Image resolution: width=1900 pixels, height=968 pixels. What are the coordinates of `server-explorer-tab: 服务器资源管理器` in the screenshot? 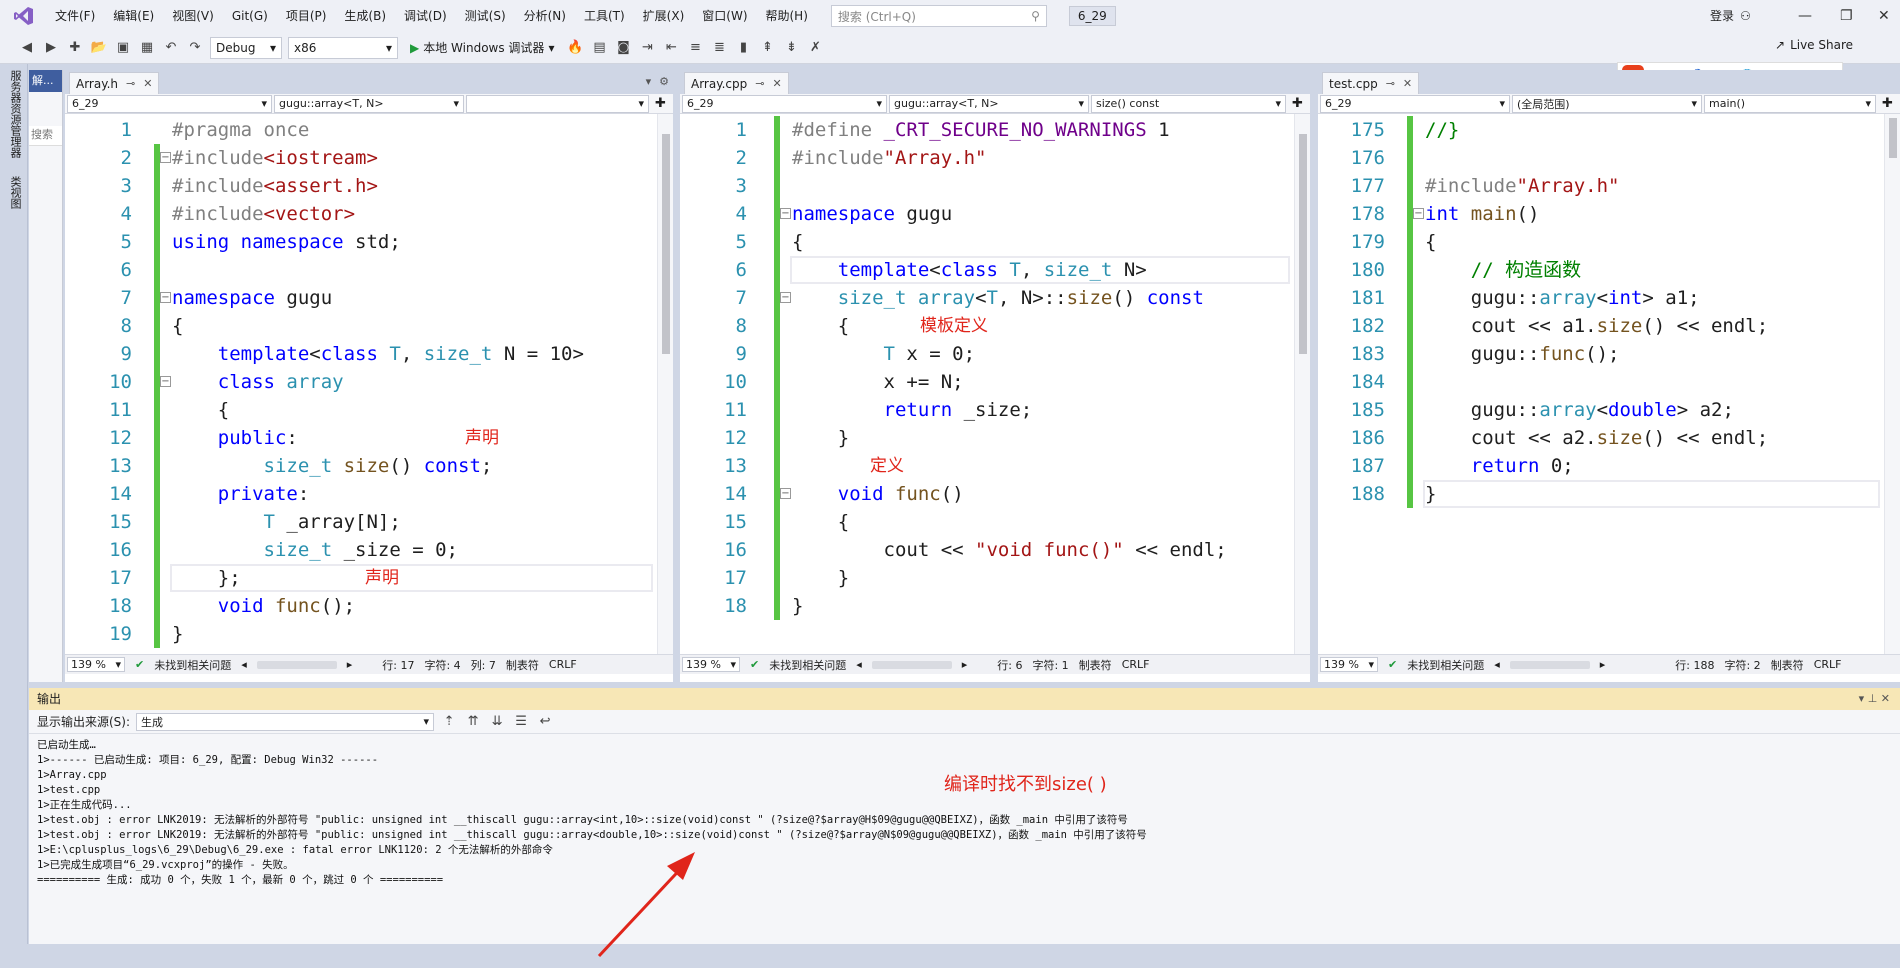 It's located at (14, 114).